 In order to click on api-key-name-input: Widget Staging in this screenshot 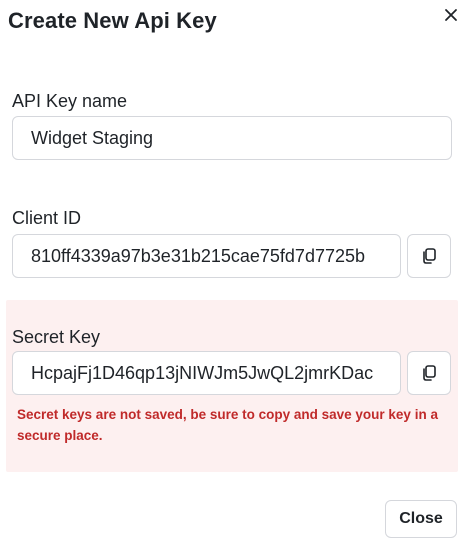, I will do `click(232, 138)`.